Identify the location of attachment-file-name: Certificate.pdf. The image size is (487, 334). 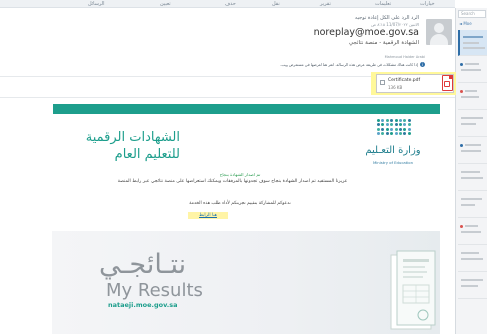
(404, 80).